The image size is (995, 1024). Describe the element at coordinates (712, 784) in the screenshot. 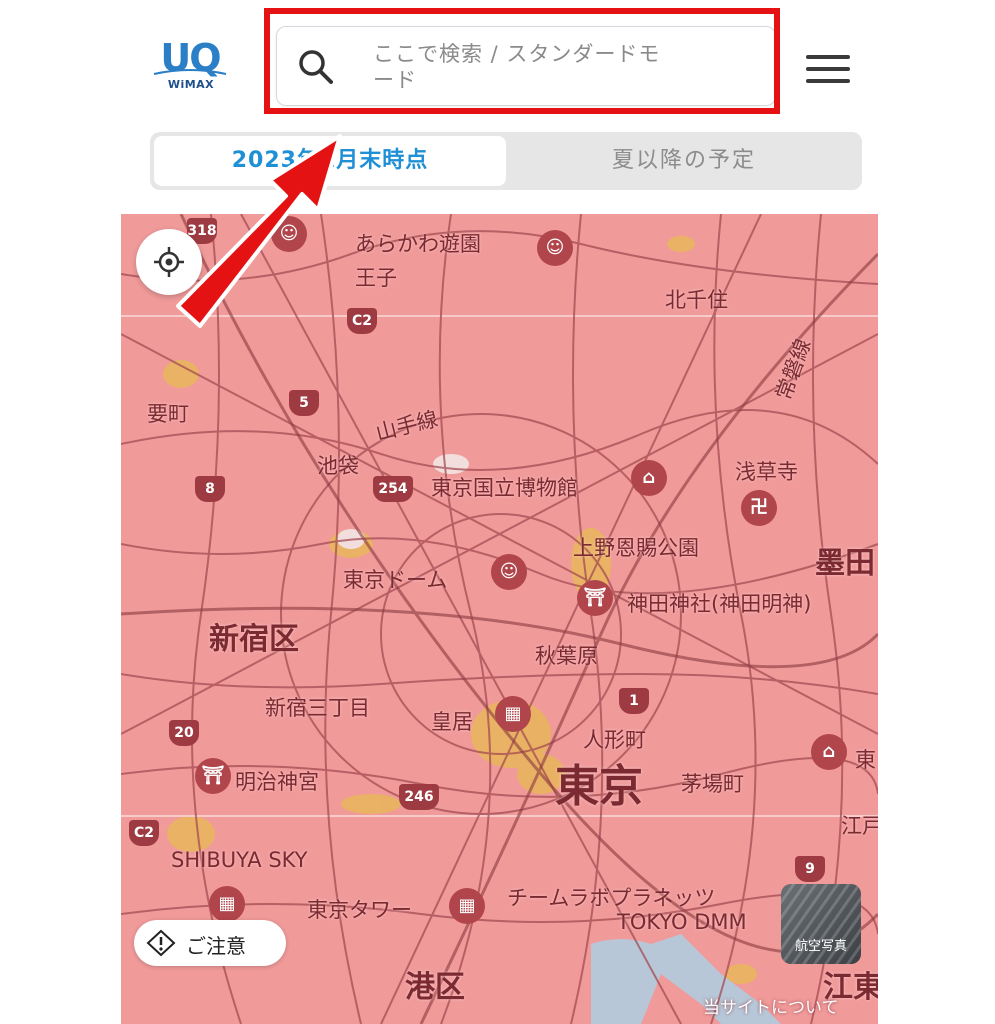

I see `map-label: 茅場町` at that location.